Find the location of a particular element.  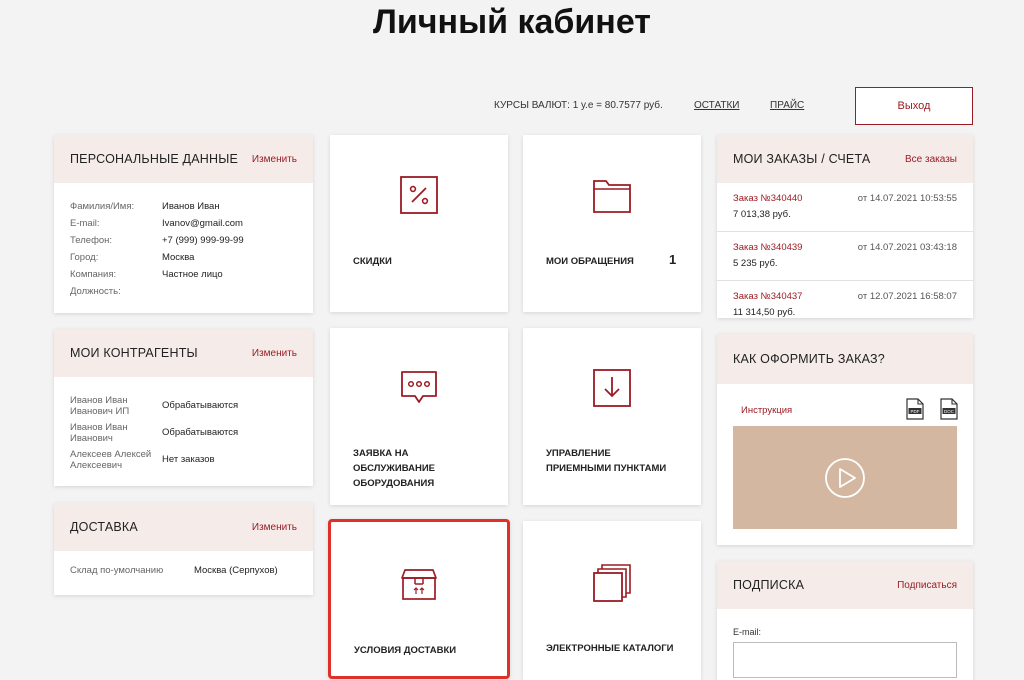

personal-data-header: ПЕРСОНАЛЬНЫЕ ДАННЫЕ Изменить is located at coordinates (183, 159).